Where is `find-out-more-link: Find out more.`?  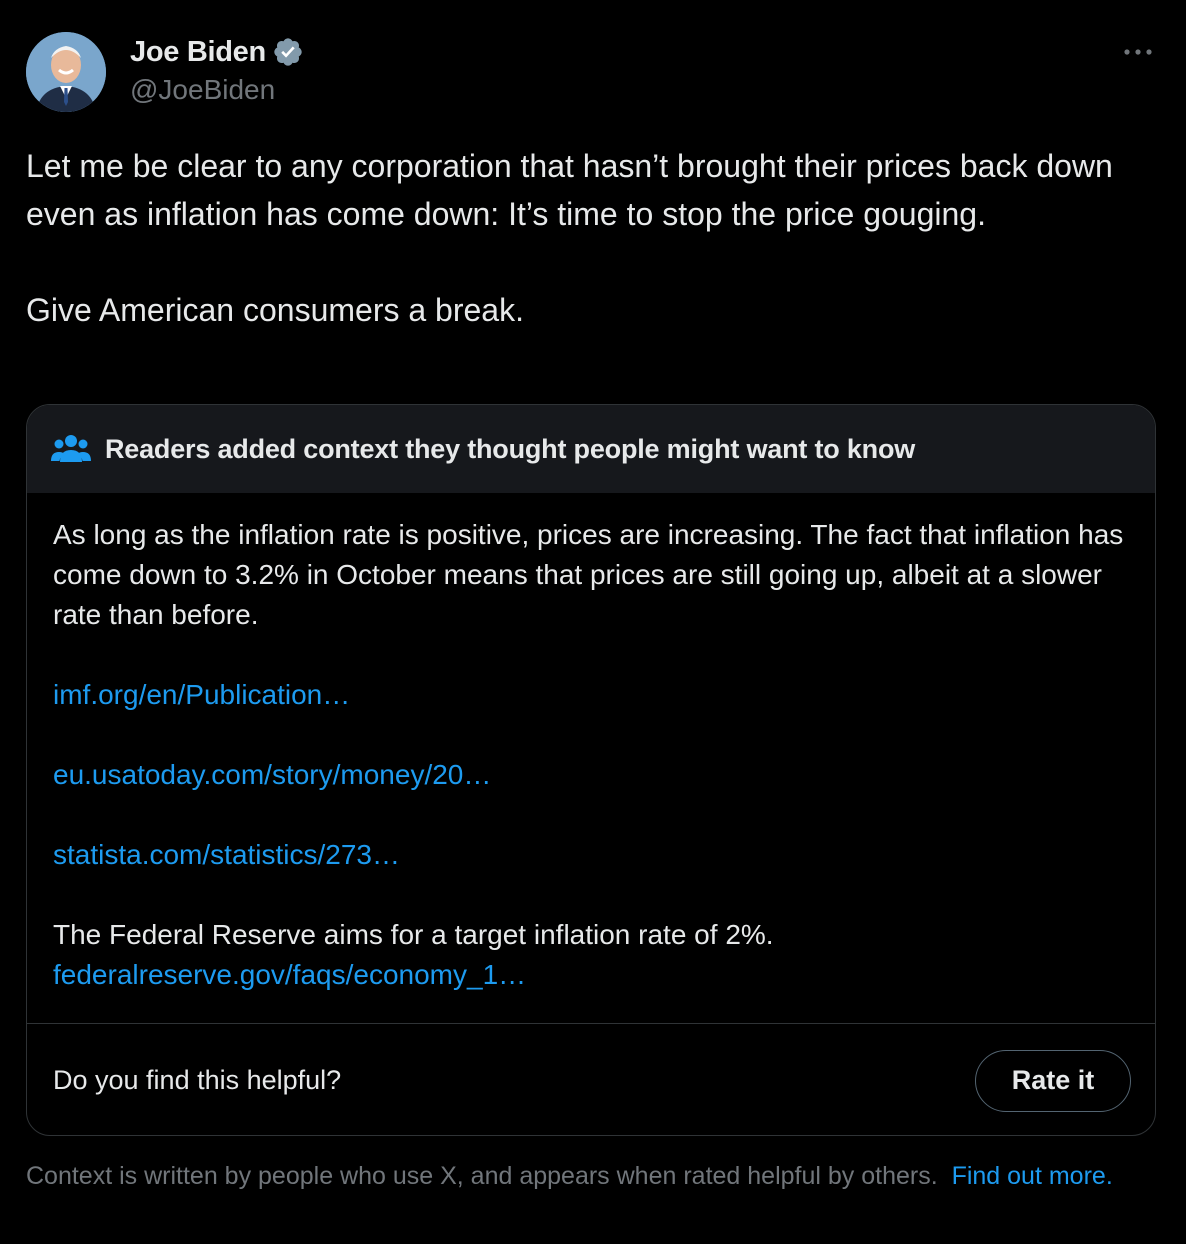
find-out-more-link: Find out more. is located at coordinates (1032, 1176).